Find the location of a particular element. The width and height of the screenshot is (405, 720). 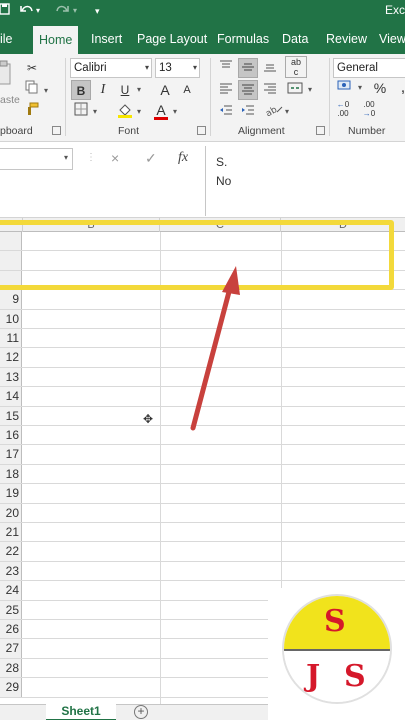

table-row: 18 is located at coordinates (202, 474).